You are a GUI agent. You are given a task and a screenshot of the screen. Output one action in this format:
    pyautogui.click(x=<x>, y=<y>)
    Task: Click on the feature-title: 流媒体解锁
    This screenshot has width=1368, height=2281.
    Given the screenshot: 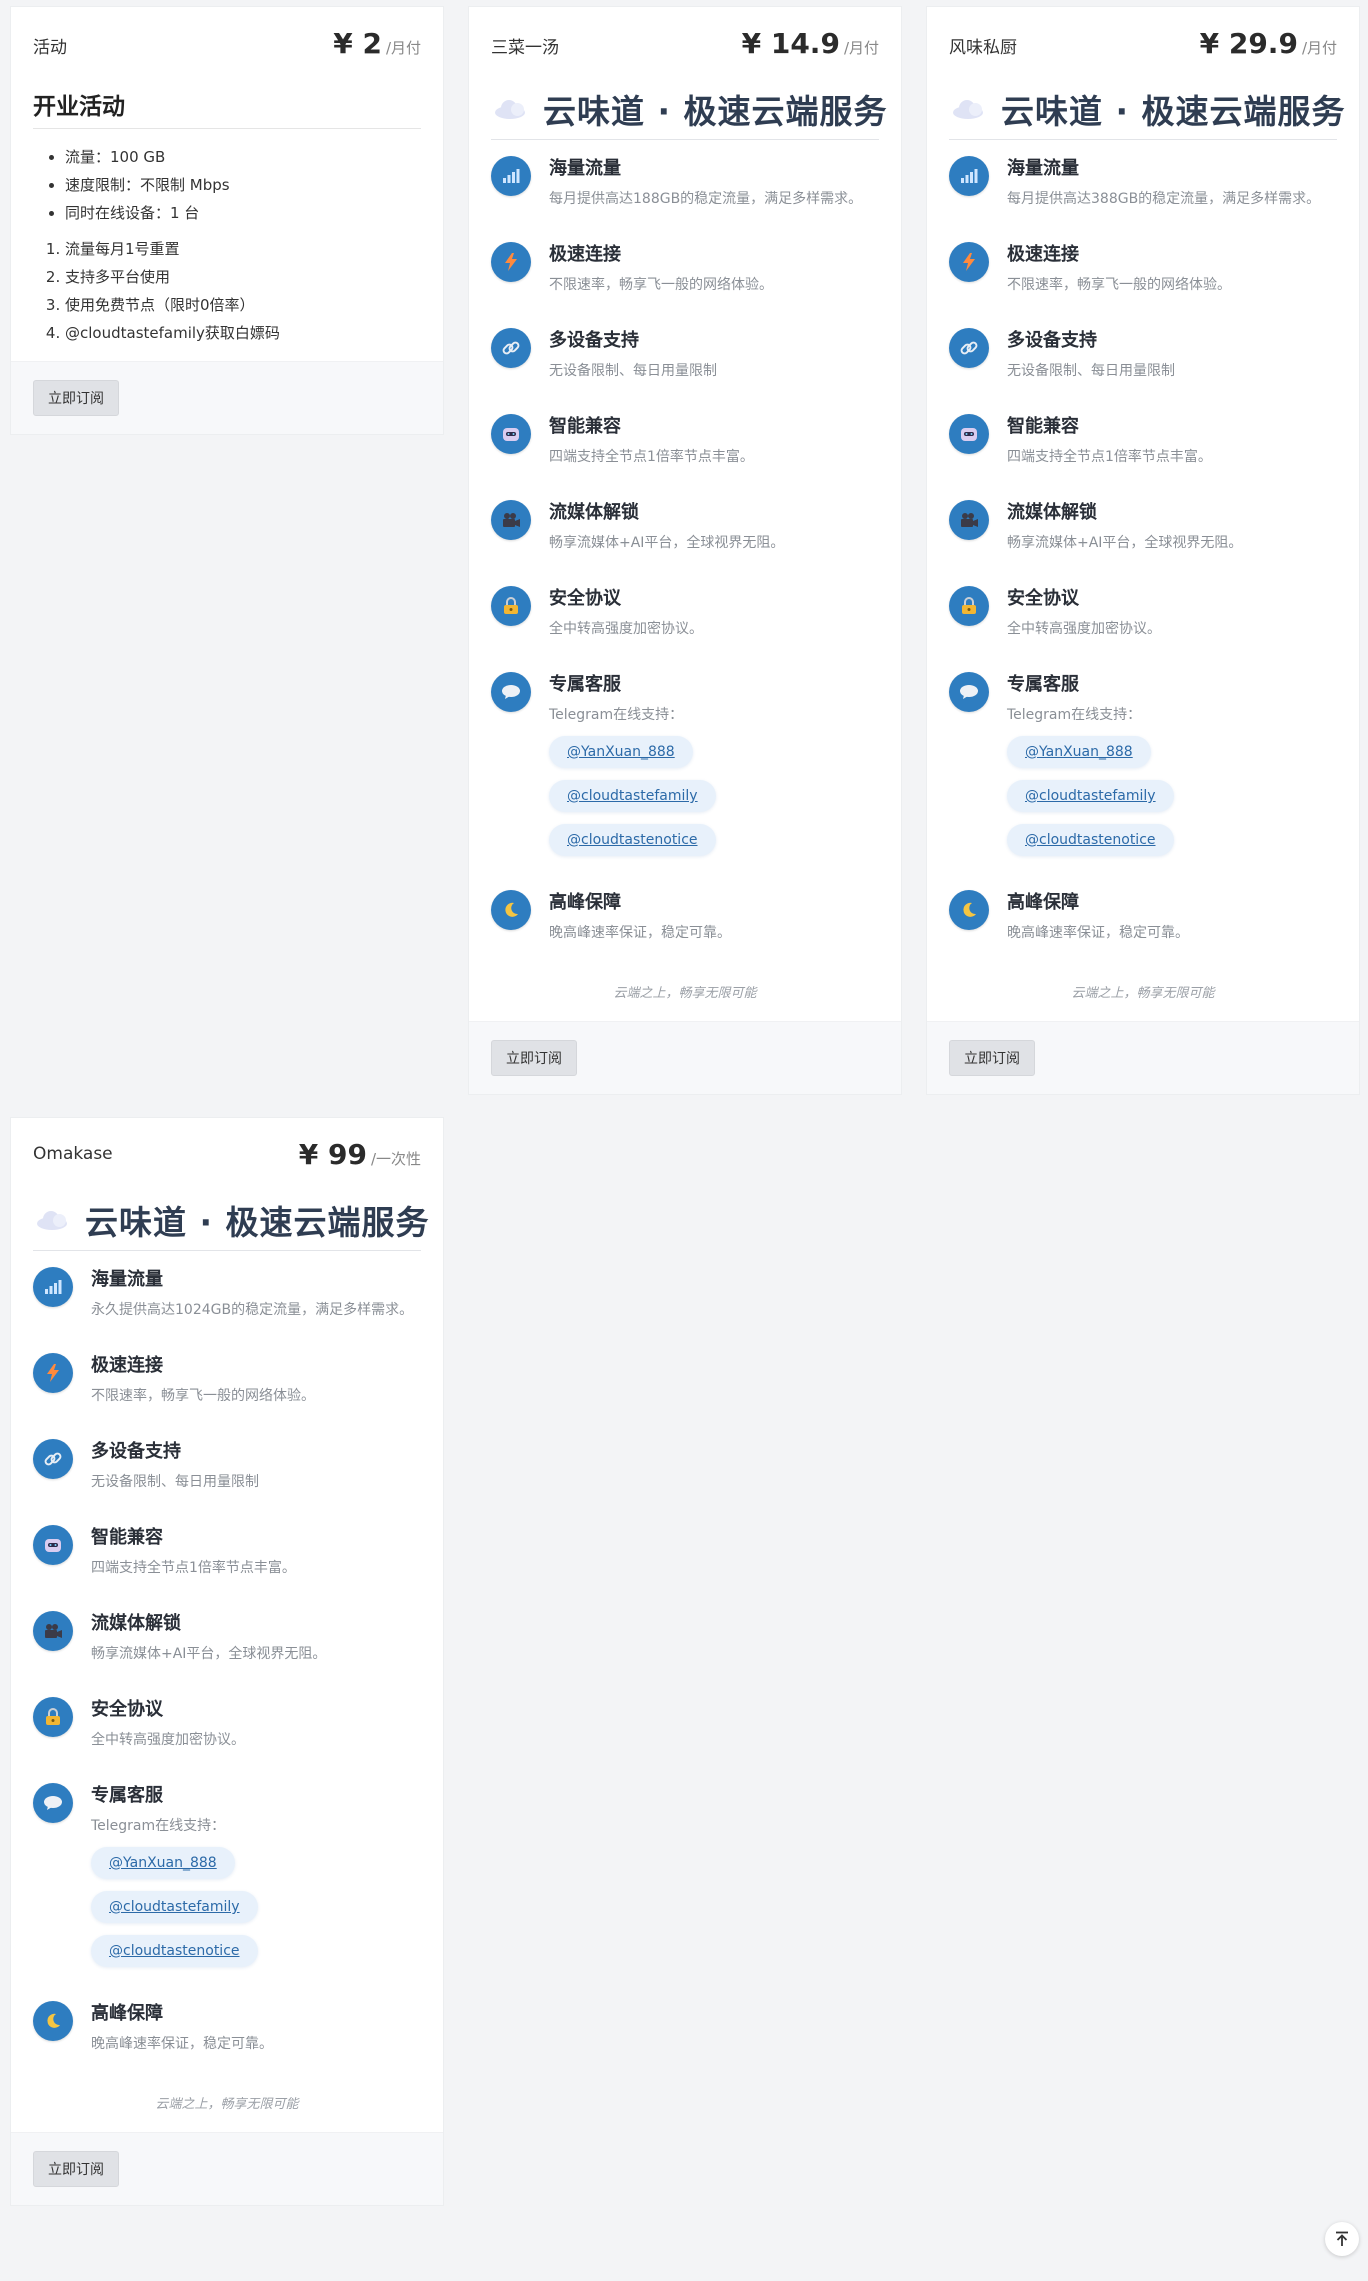 What is the action you would take?
    pyautogui.click(x=594, y=512)
    